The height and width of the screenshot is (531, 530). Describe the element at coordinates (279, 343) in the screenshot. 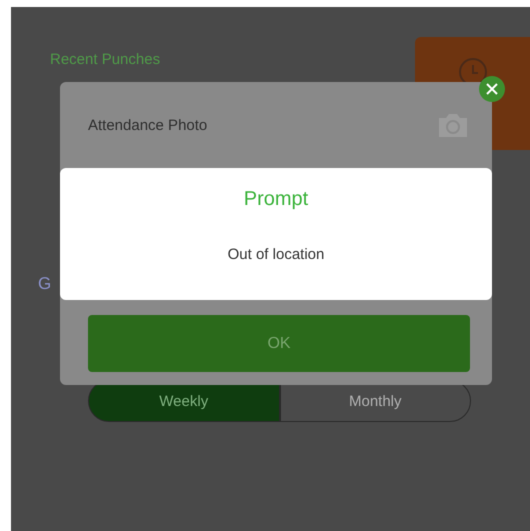

I see `ok-button: OK` at that location.